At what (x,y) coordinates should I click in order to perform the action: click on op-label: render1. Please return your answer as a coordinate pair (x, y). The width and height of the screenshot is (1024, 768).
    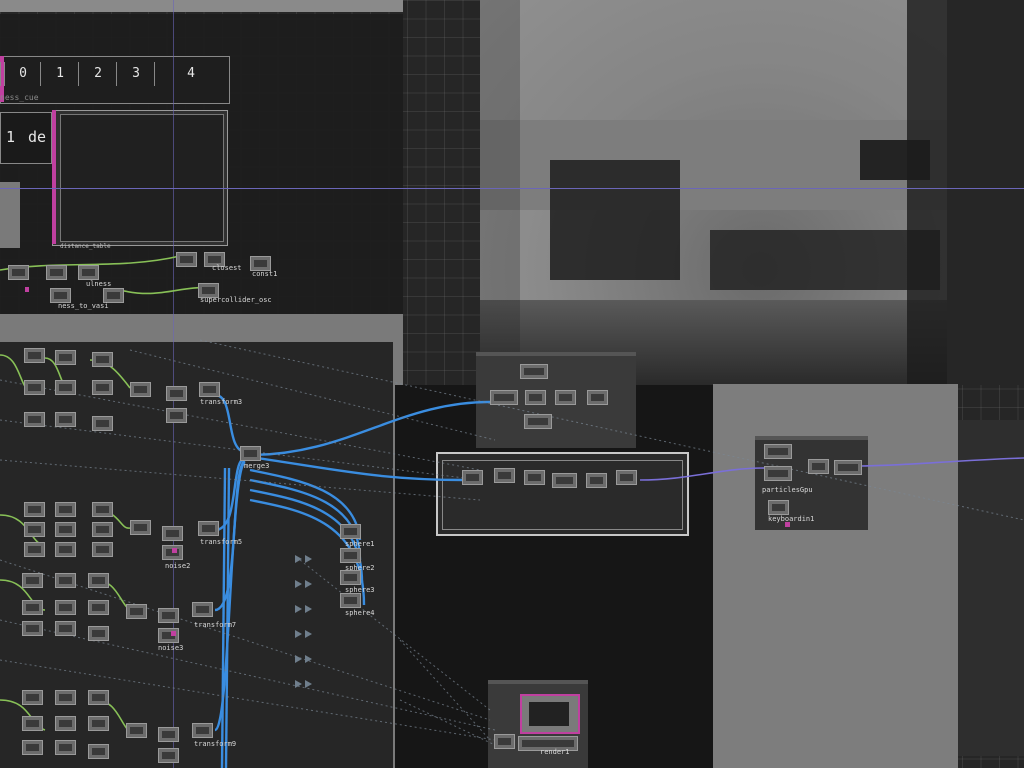
    Looking at the image, I should click on (555, 752).